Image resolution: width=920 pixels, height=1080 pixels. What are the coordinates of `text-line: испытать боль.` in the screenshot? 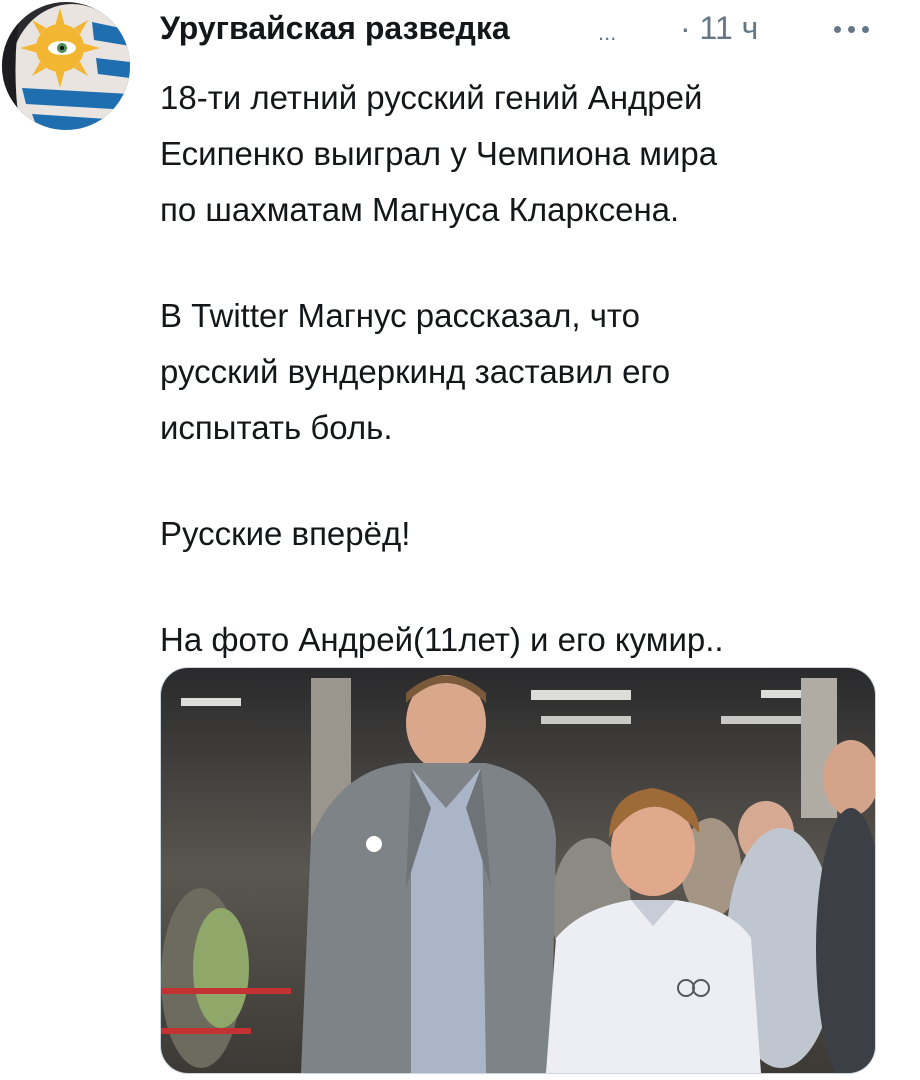 It's located at (276, 427).